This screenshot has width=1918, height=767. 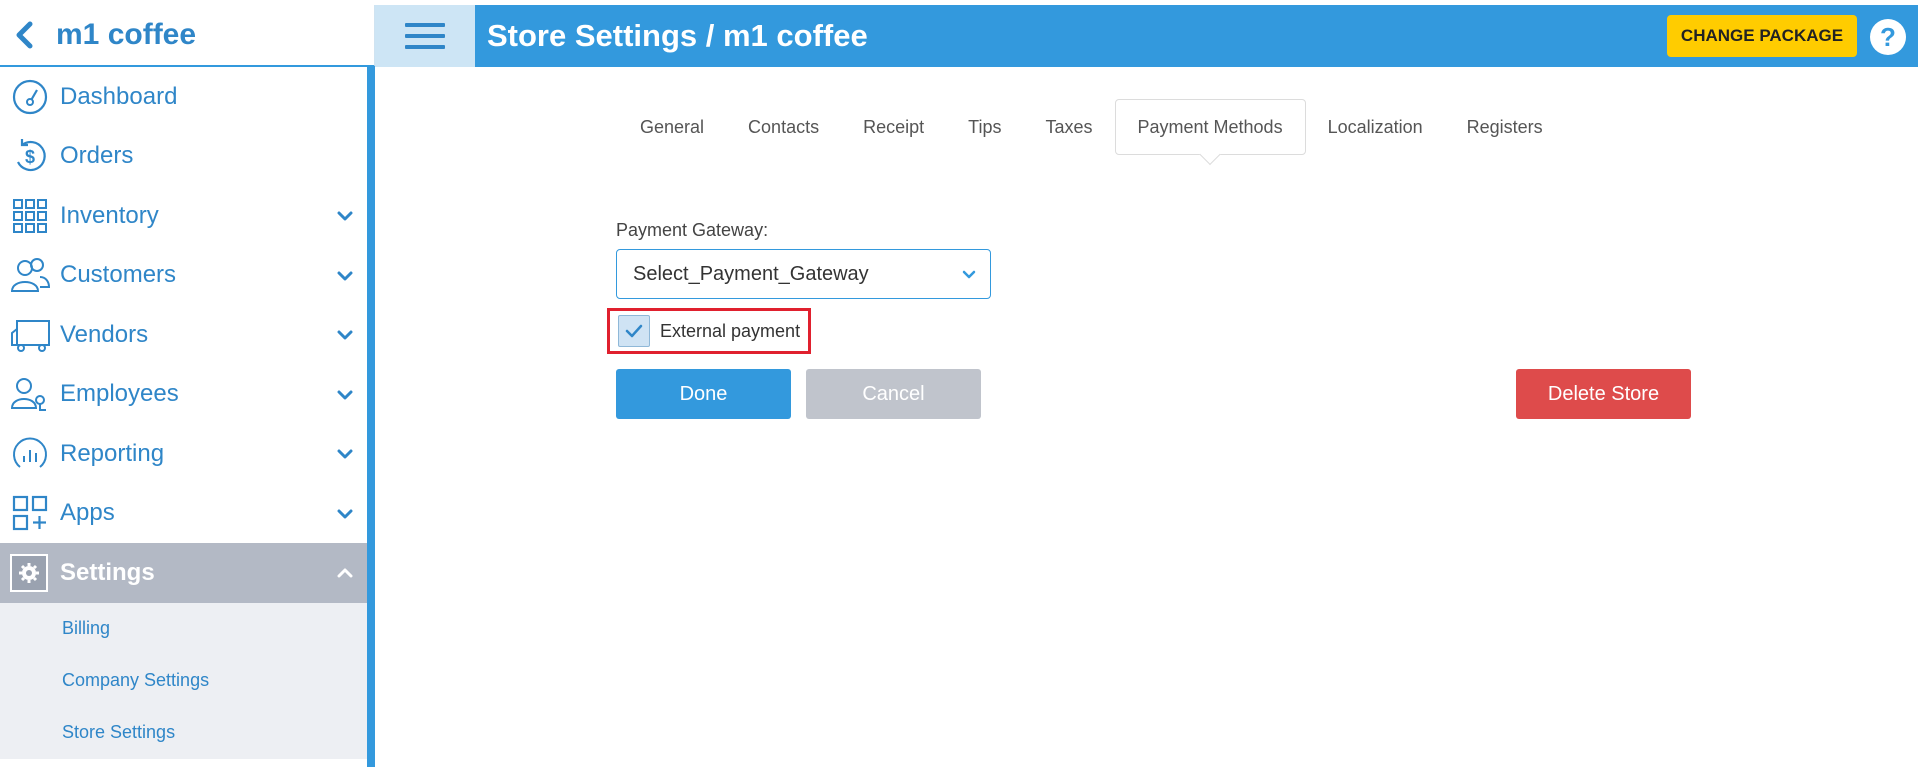 I want to click on sidebar-item-label: Vendors, so click(x=104, y=334).